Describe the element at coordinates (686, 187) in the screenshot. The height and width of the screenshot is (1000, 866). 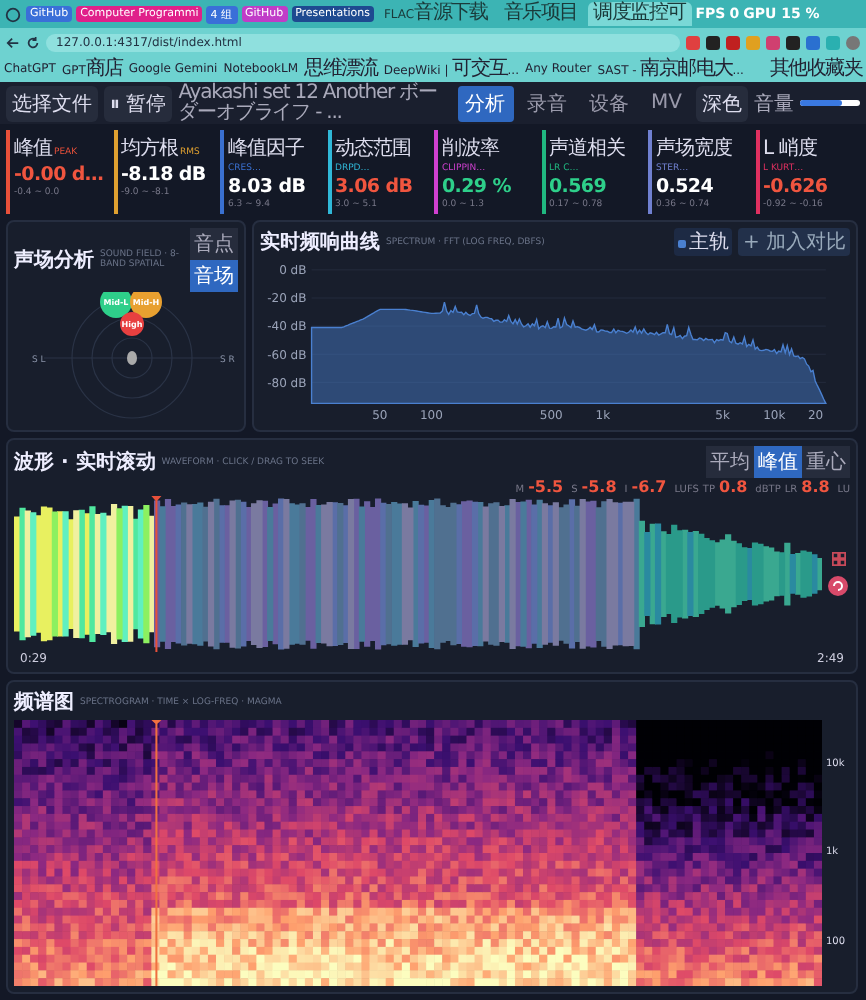
I see `metric-value: 0.524` at that location.